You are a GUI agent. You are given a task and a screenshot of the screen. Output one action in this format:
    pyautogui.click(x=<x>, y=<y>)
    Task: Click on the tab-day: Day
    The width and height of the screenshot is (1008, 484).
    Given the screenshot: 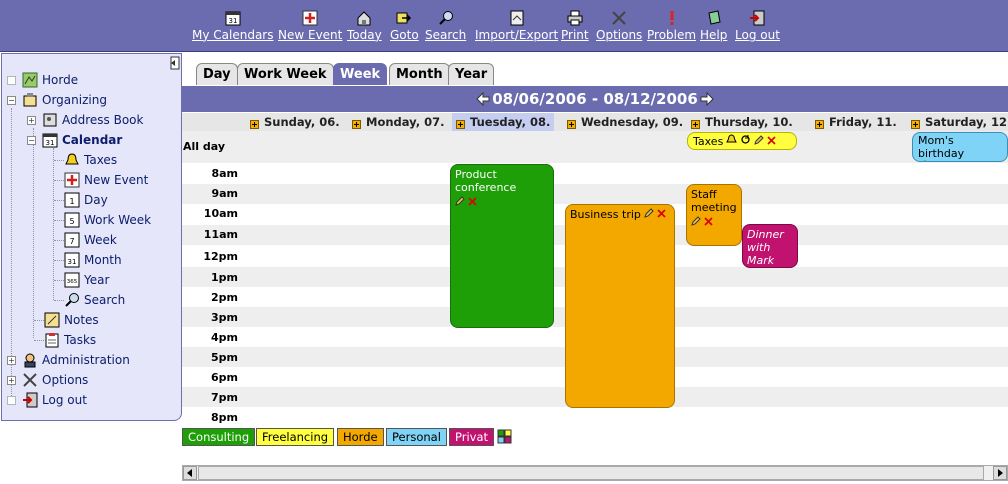 What is the action you would take?
    pyautogui.click(x=217, y=74)
    